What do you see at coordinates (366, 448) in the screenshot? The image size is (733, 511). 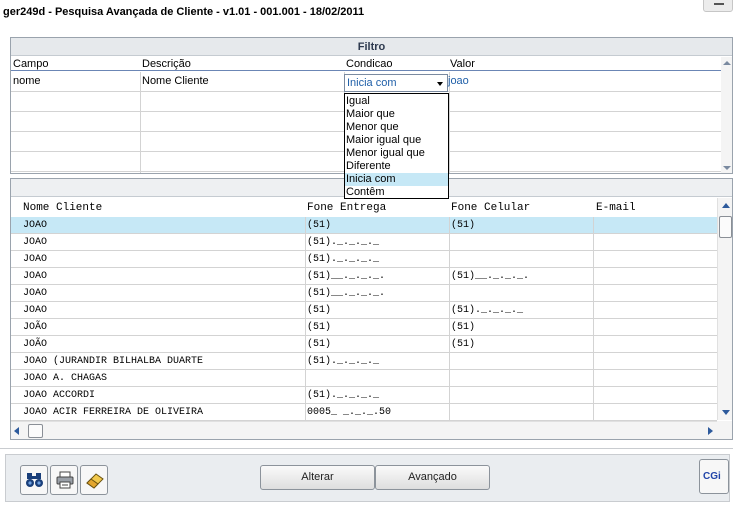 I see `divider` at bounding box center [366, 448].